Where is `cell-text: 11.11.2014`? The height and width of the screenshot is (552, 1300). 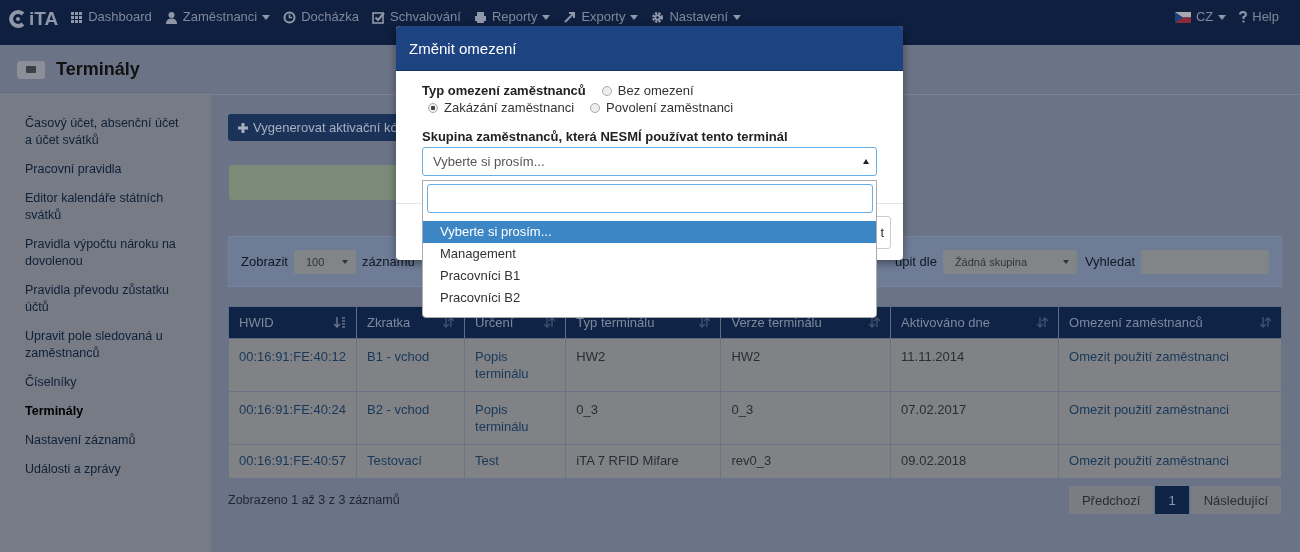 cell-text: 11.11.2014 is located at coordinates (933, 356).